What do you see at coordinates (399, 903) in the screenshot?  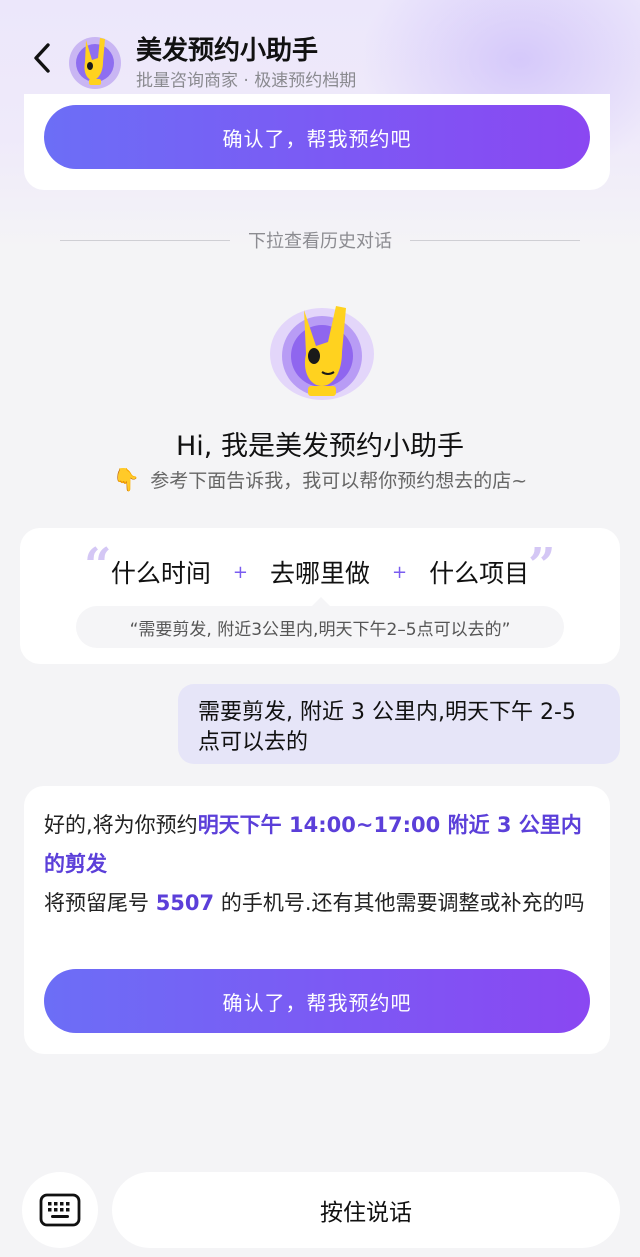 I see `reply-phone-suffix: 的手机号.还有其他需要调整或补充的吗` at bounding box center [399, 903].